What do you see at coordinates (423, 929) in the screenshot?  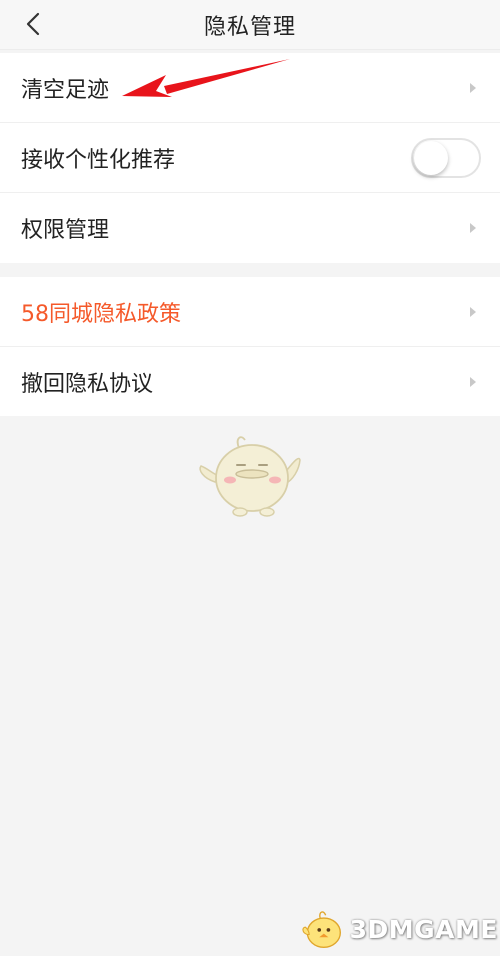 I see `watermark-text: 3DMGAME` at bounding box center [423, 929].